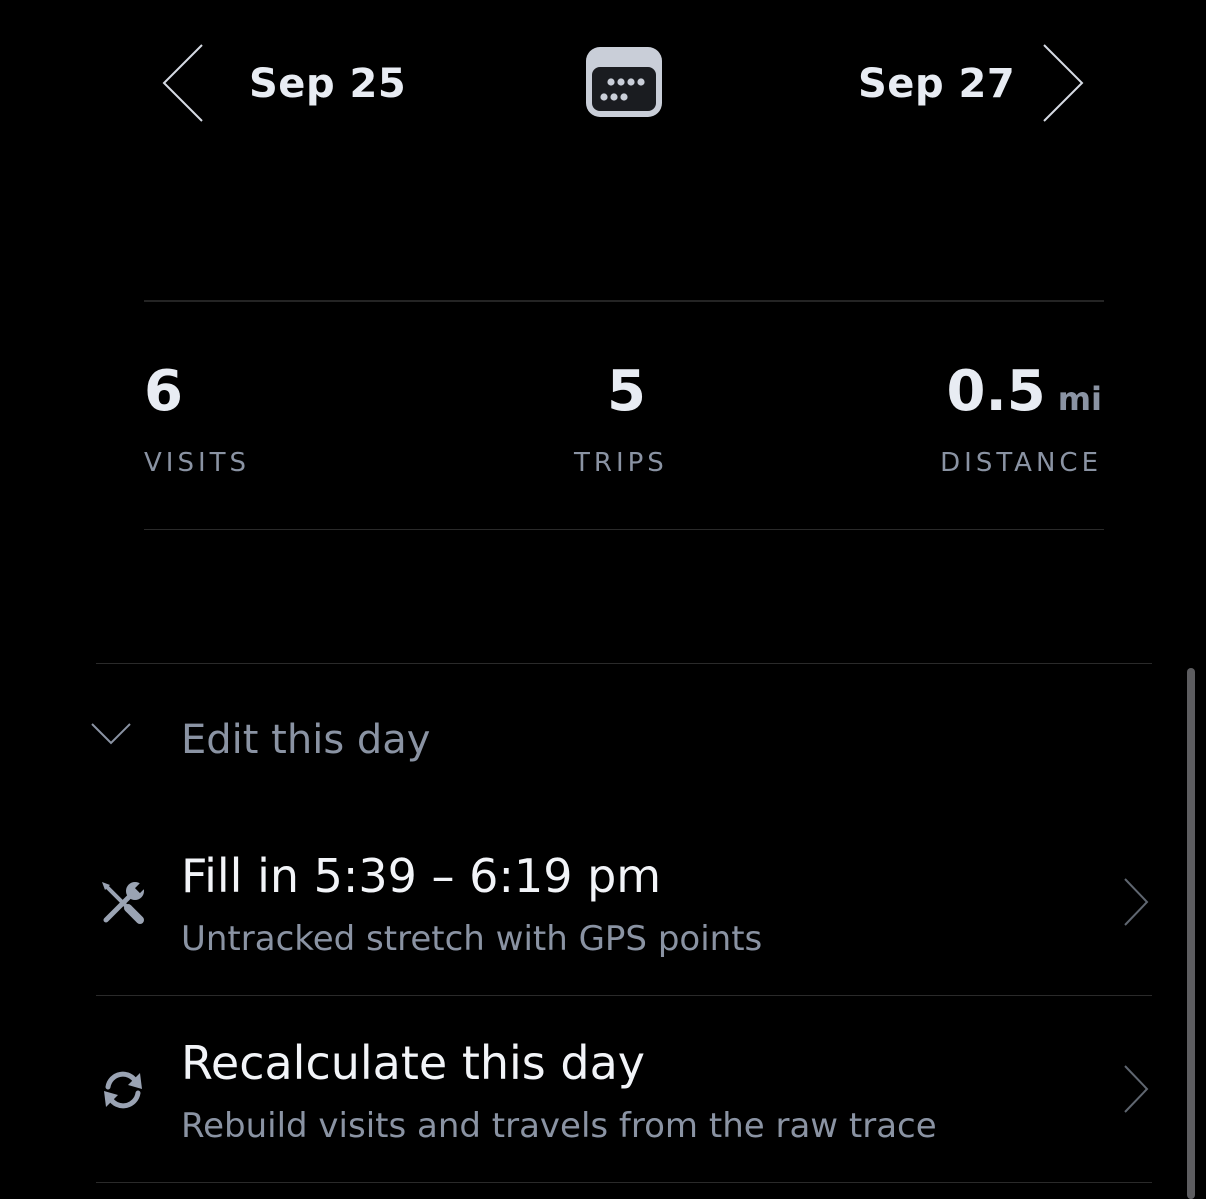  Describe the element at coordinates (421, 876) in the screenshot. I see `fill-in-title: Fill in 5:39 – 6:19 pm` at that location.